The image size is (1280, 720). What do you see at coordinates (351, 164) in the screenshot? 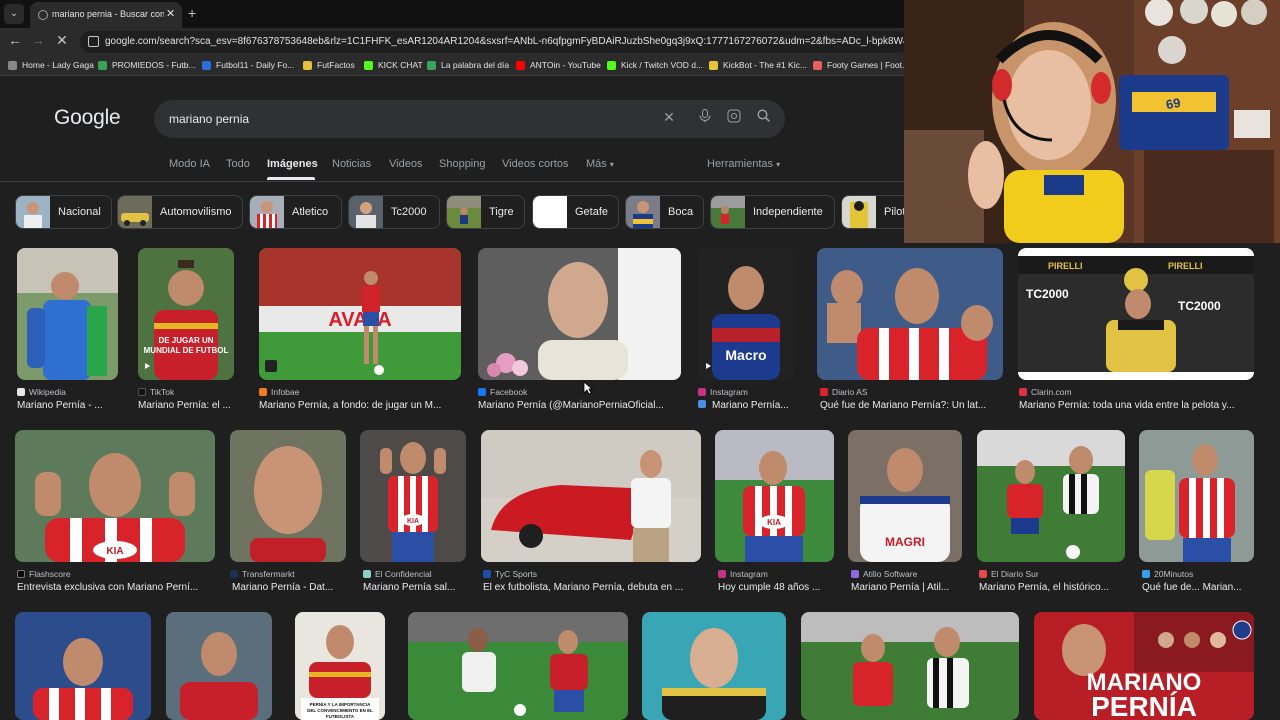
I see `tab-noticias: Noticias` at bounding box center [351, 164].